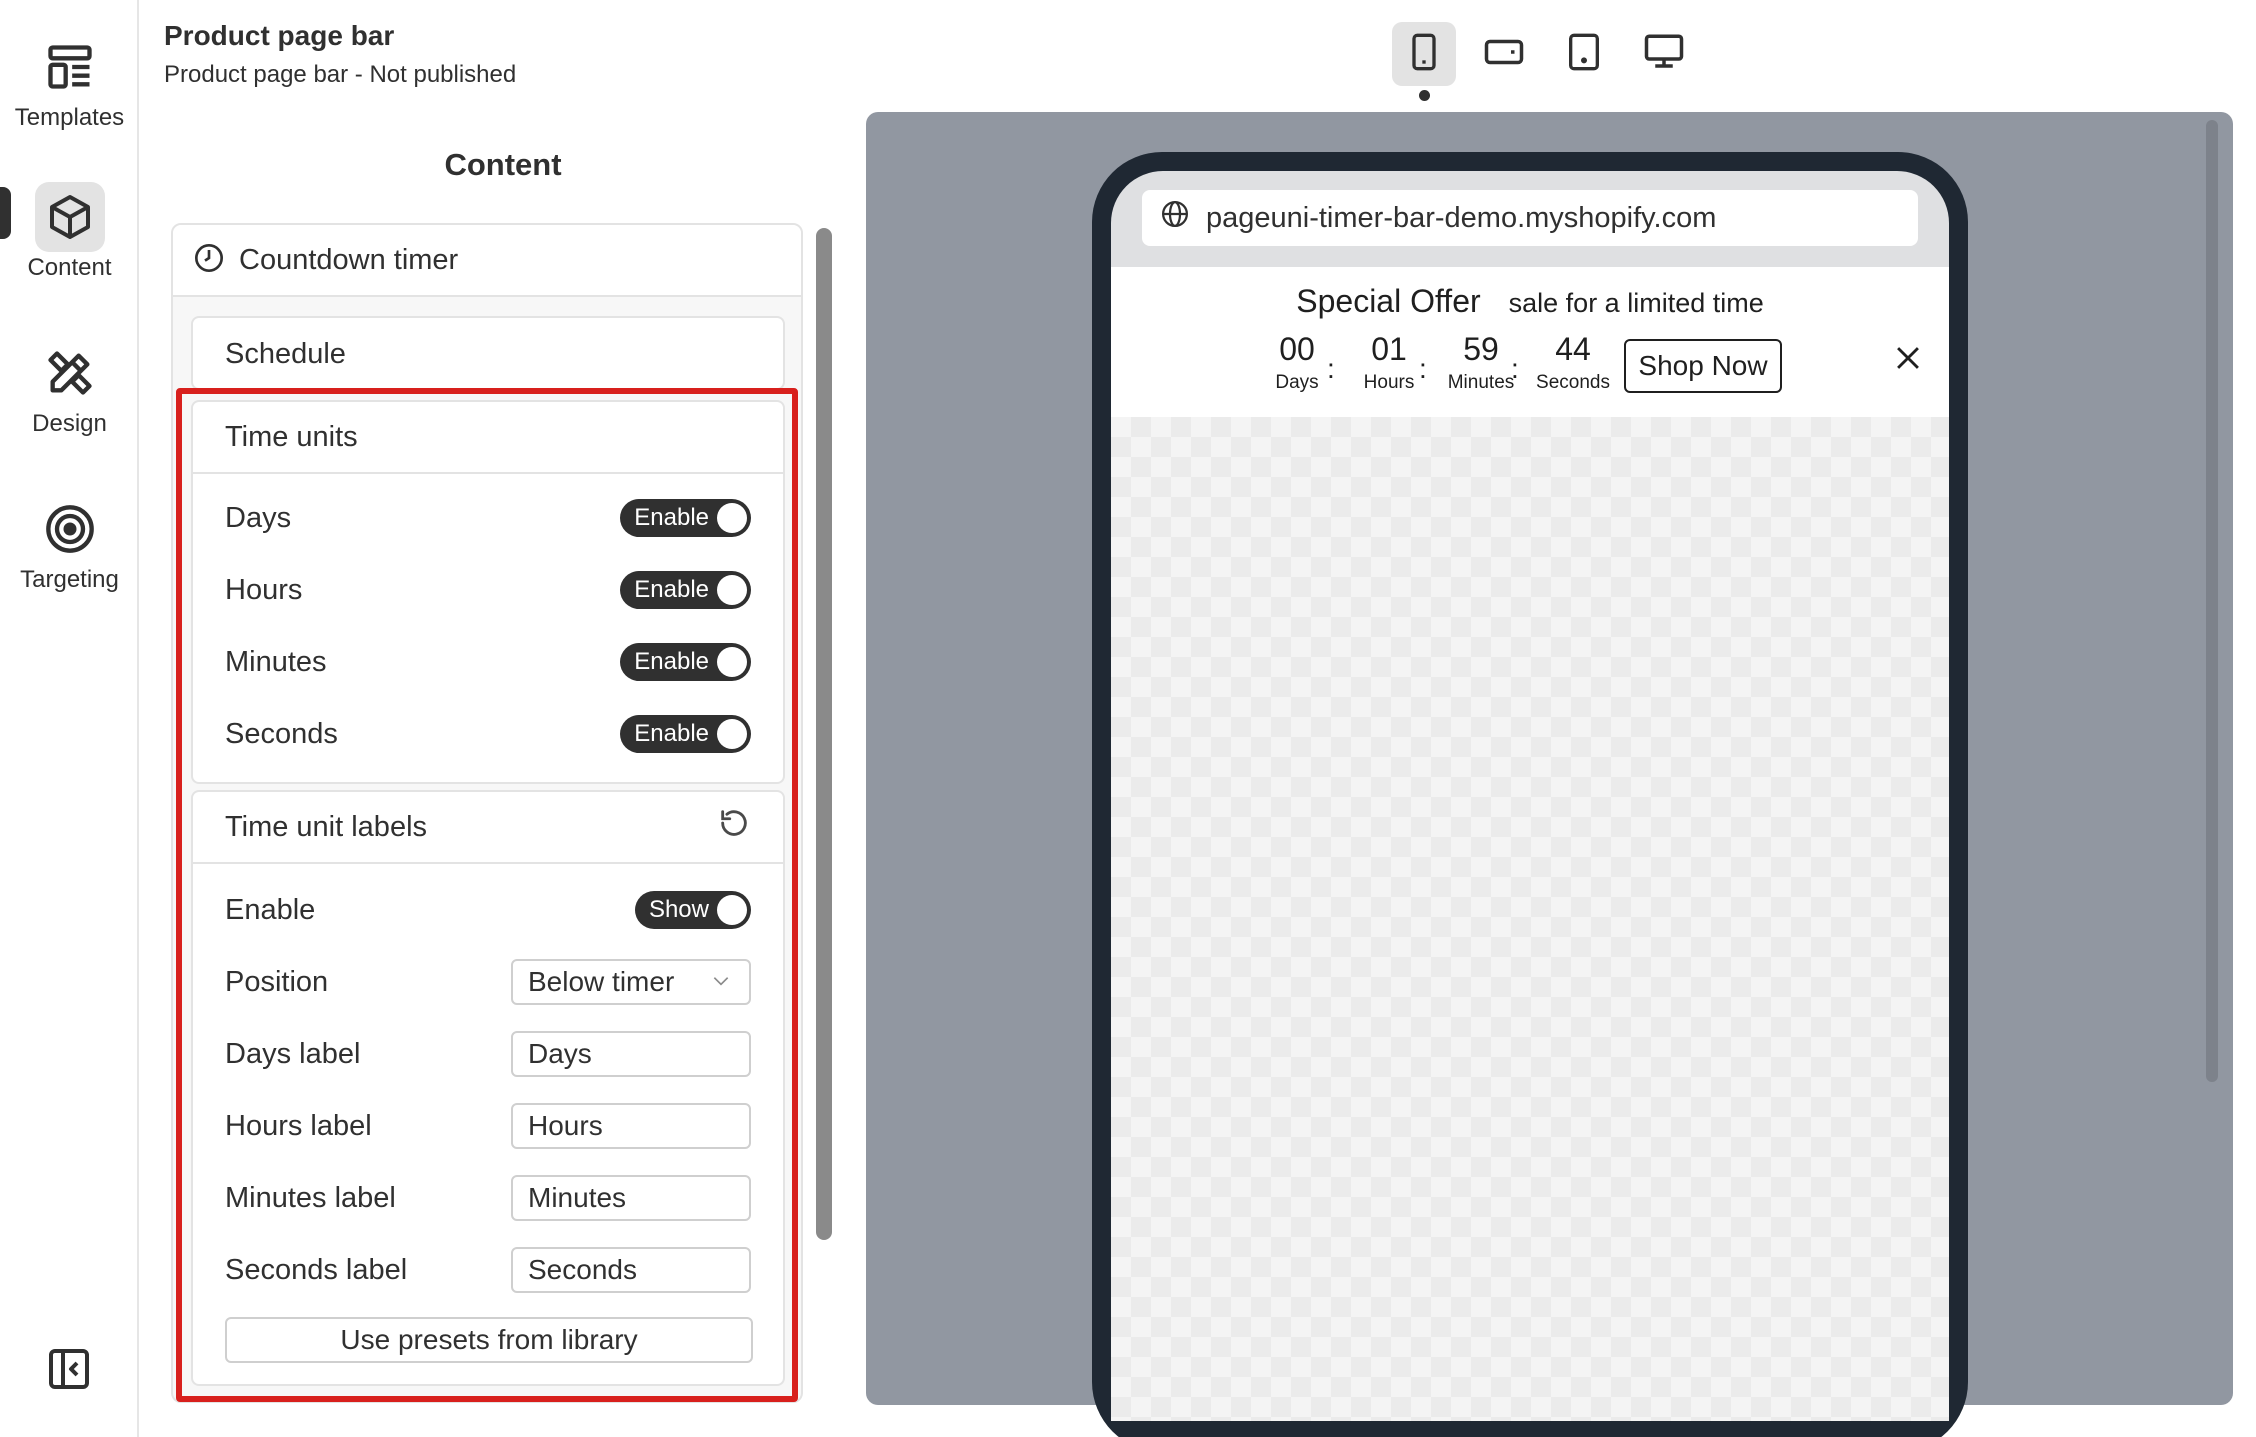 The width and height of the screenshot is (2256, 1437). What do you see at coordinates (488, 1054) in the screenshot?
I see `days-label-row: Days label Days` at bounding box center [488, 1054].